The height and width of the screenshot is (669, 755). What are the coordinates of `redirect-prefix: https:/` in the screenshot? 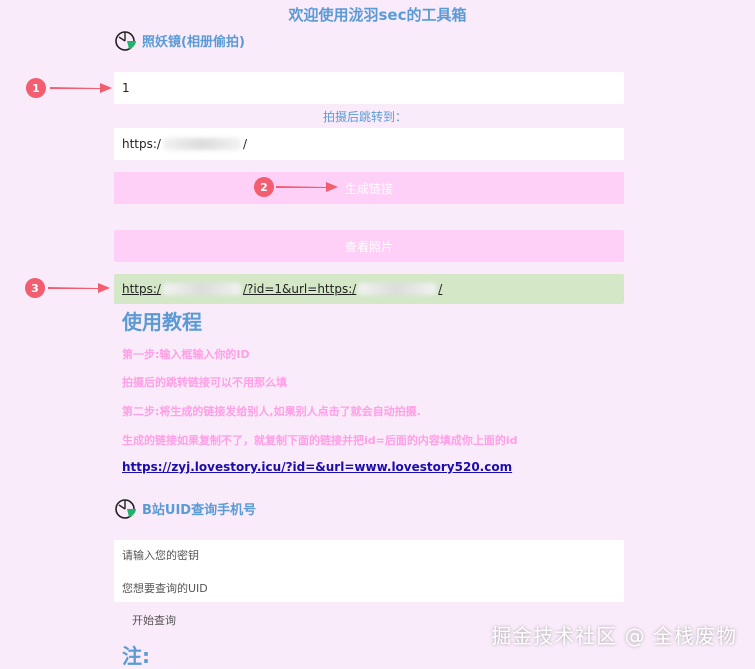 It's located at (141, 144).